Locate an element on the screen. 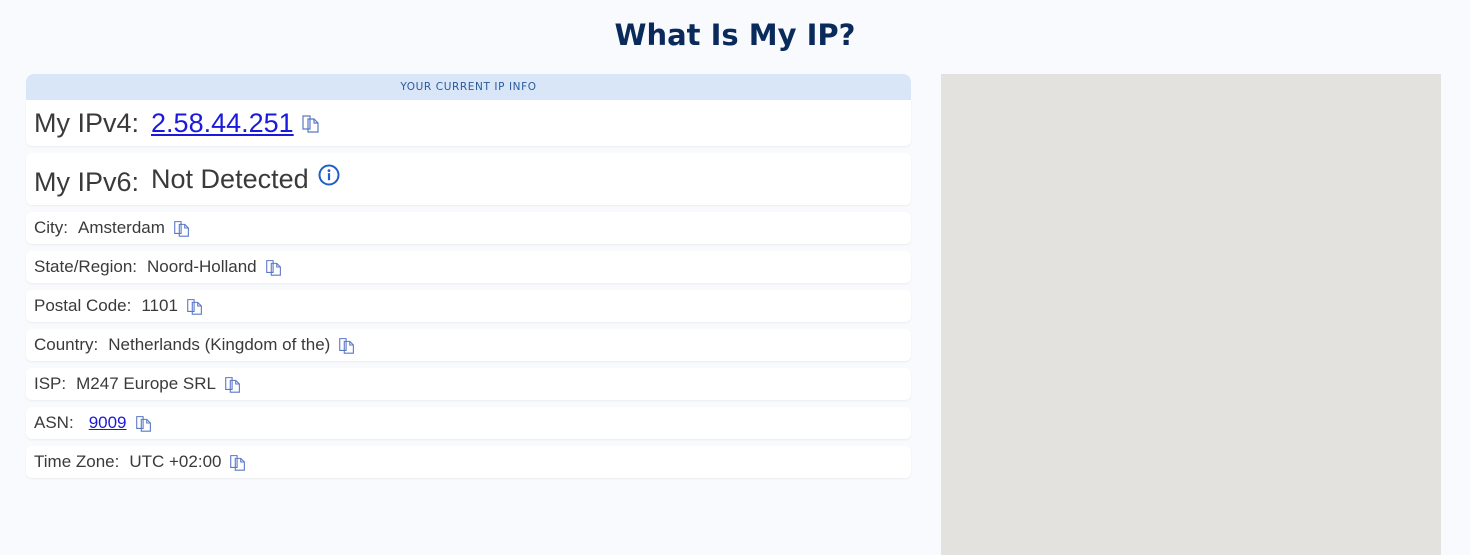 The width and height of the screenshot is (1470, 555). region-row: State/Region: Noord-Holland is located at coordinates (468, 267).